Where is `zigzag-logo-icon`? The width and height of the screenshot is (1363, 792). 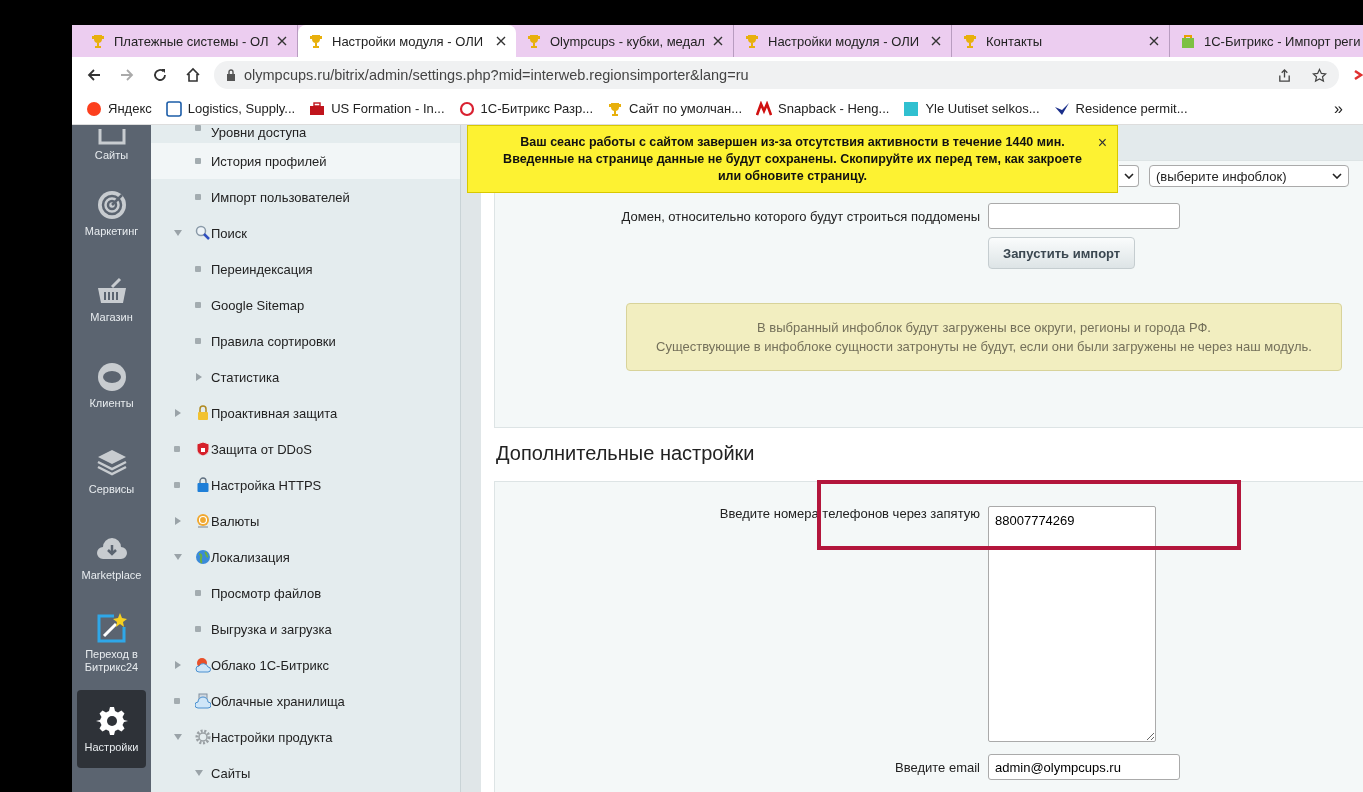 zigzag-logo-icon is located at coordinates (764, 108).